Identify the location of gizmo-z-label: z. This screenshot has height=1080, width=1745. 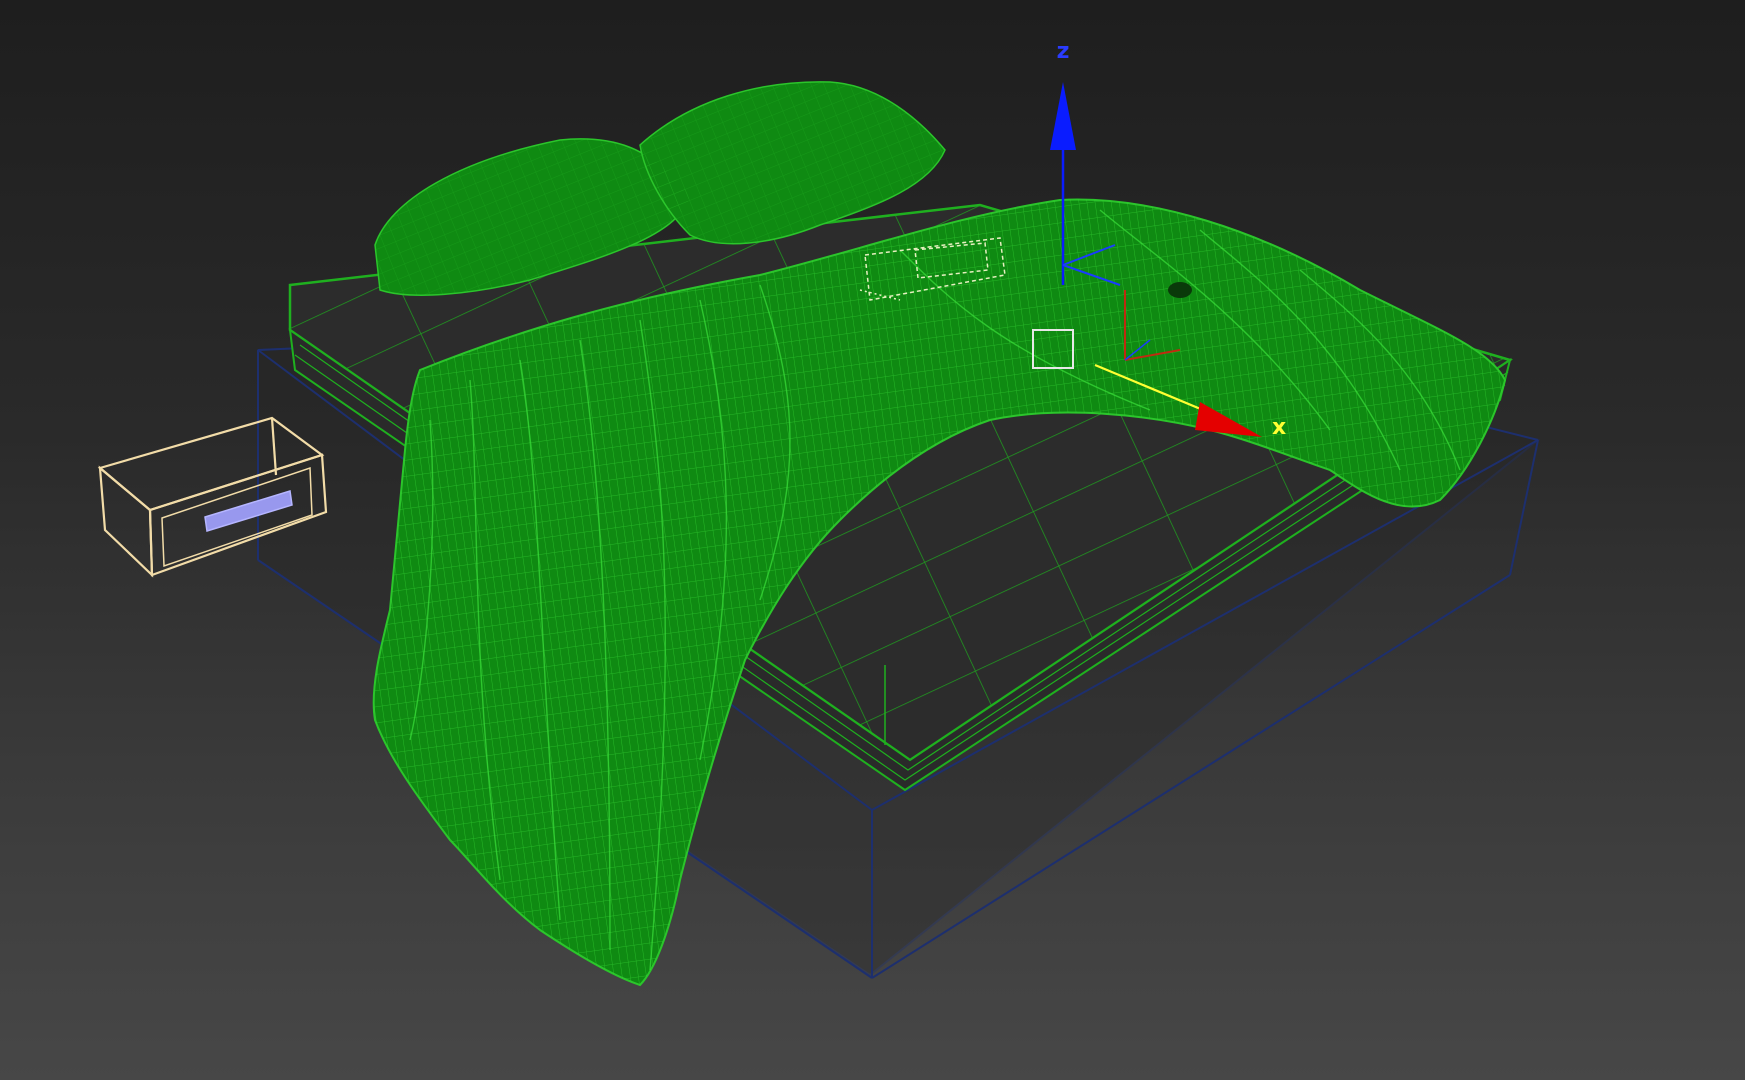
(1063, 51).